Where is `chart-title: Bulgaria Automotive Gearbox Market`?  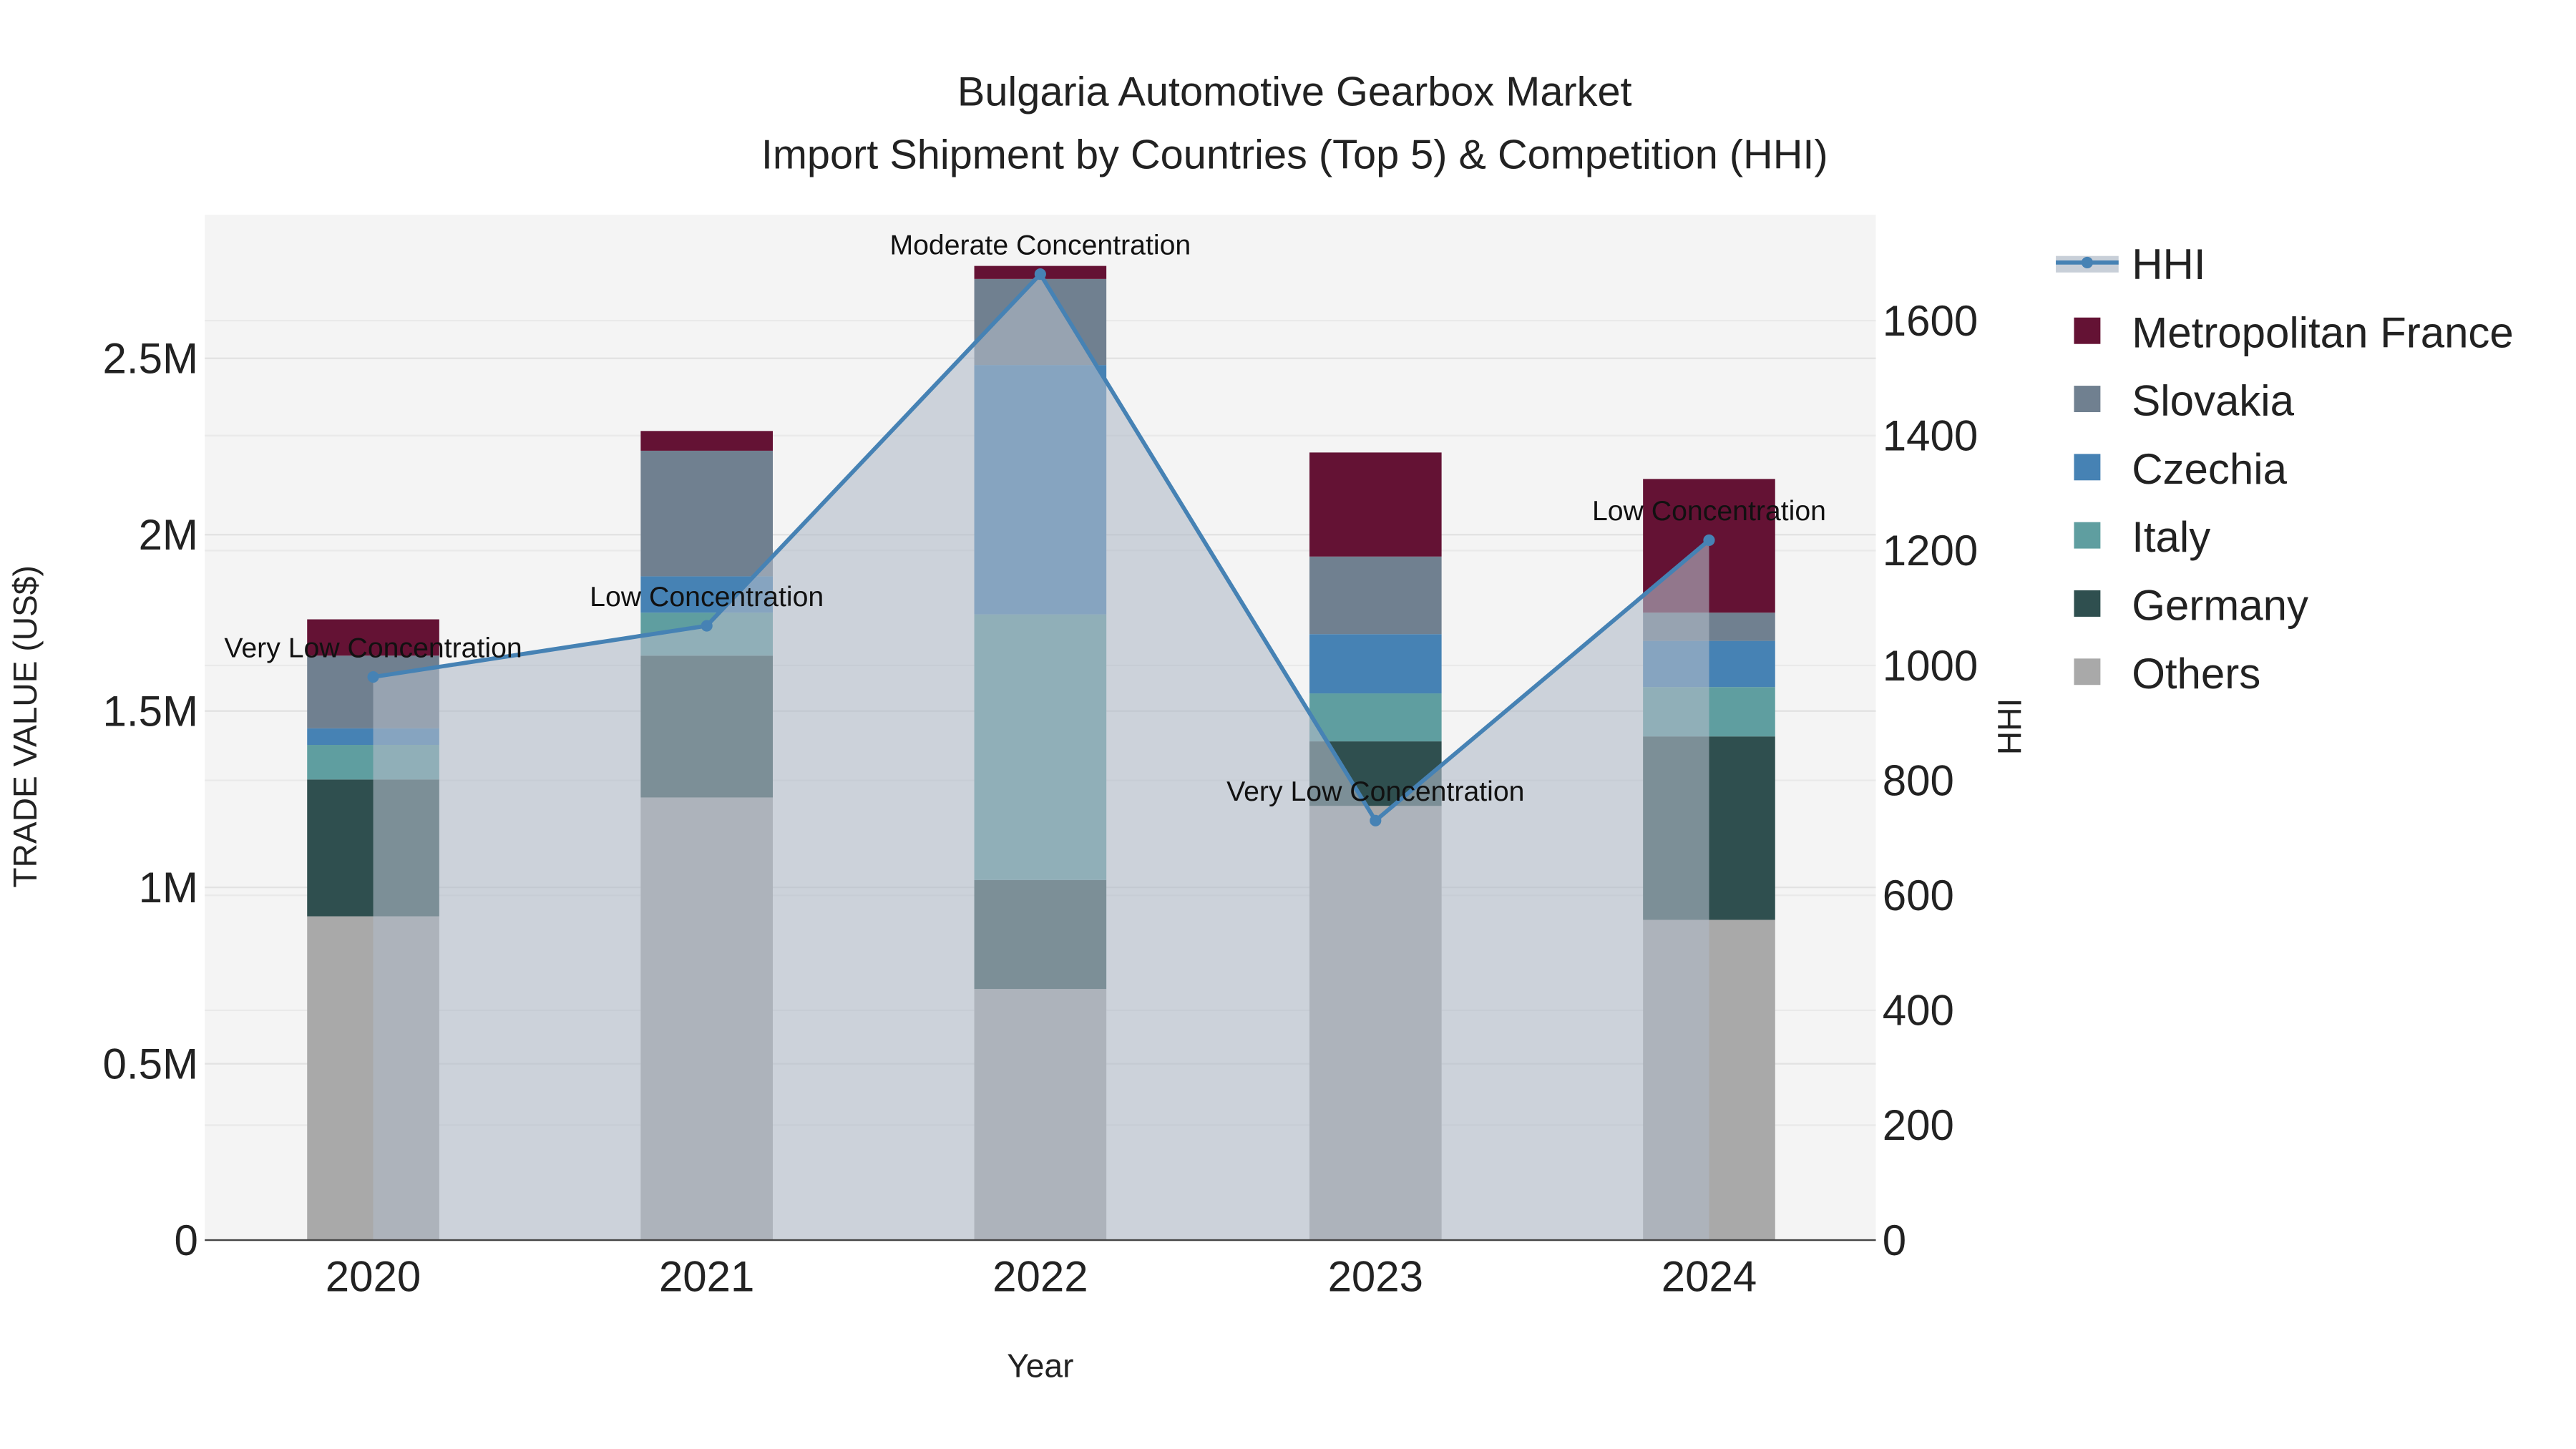 chart-title: Bulgaria Automotive Gearbox Market is located at coordinates (1294, 92).